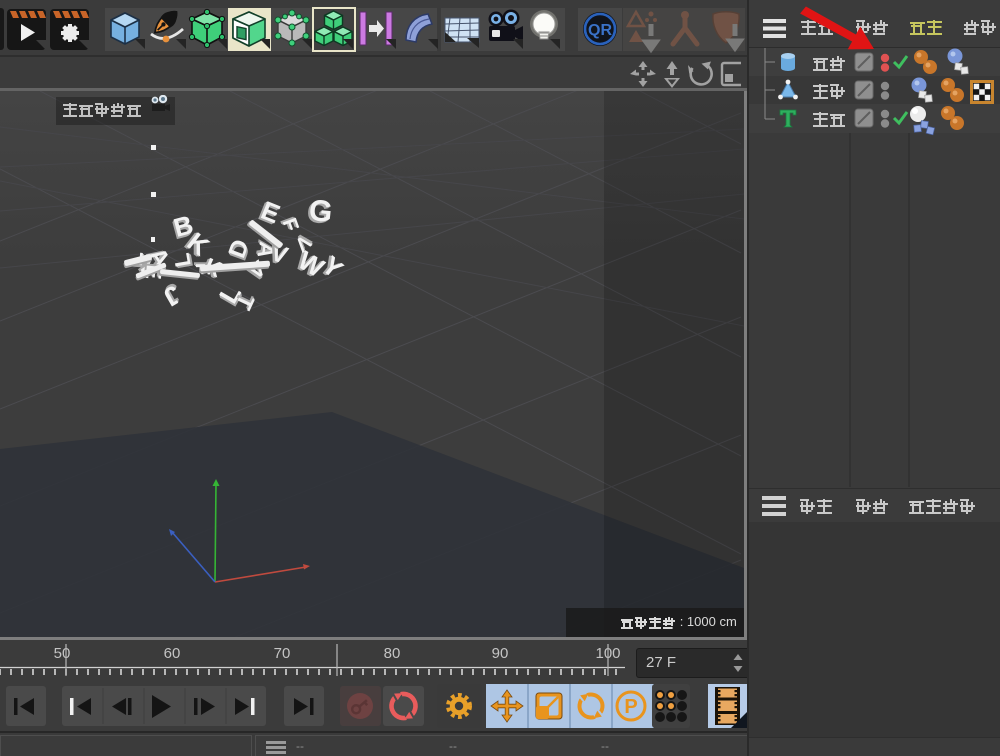 Image resolution: width=1000 pixels, height=756 pixels. What do you see at coordinates (600, 30) in the screenshot?
I see `svg-text: QR` at bounding box center [600, 30].